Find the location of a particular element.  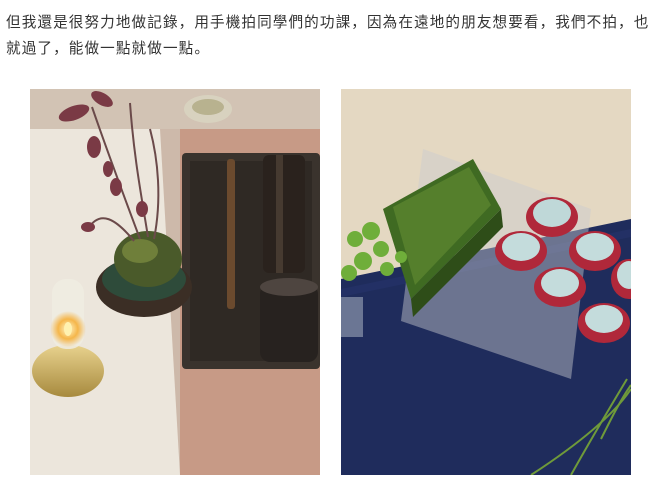

bamboo-caddy is located at coordinates (284, 214).